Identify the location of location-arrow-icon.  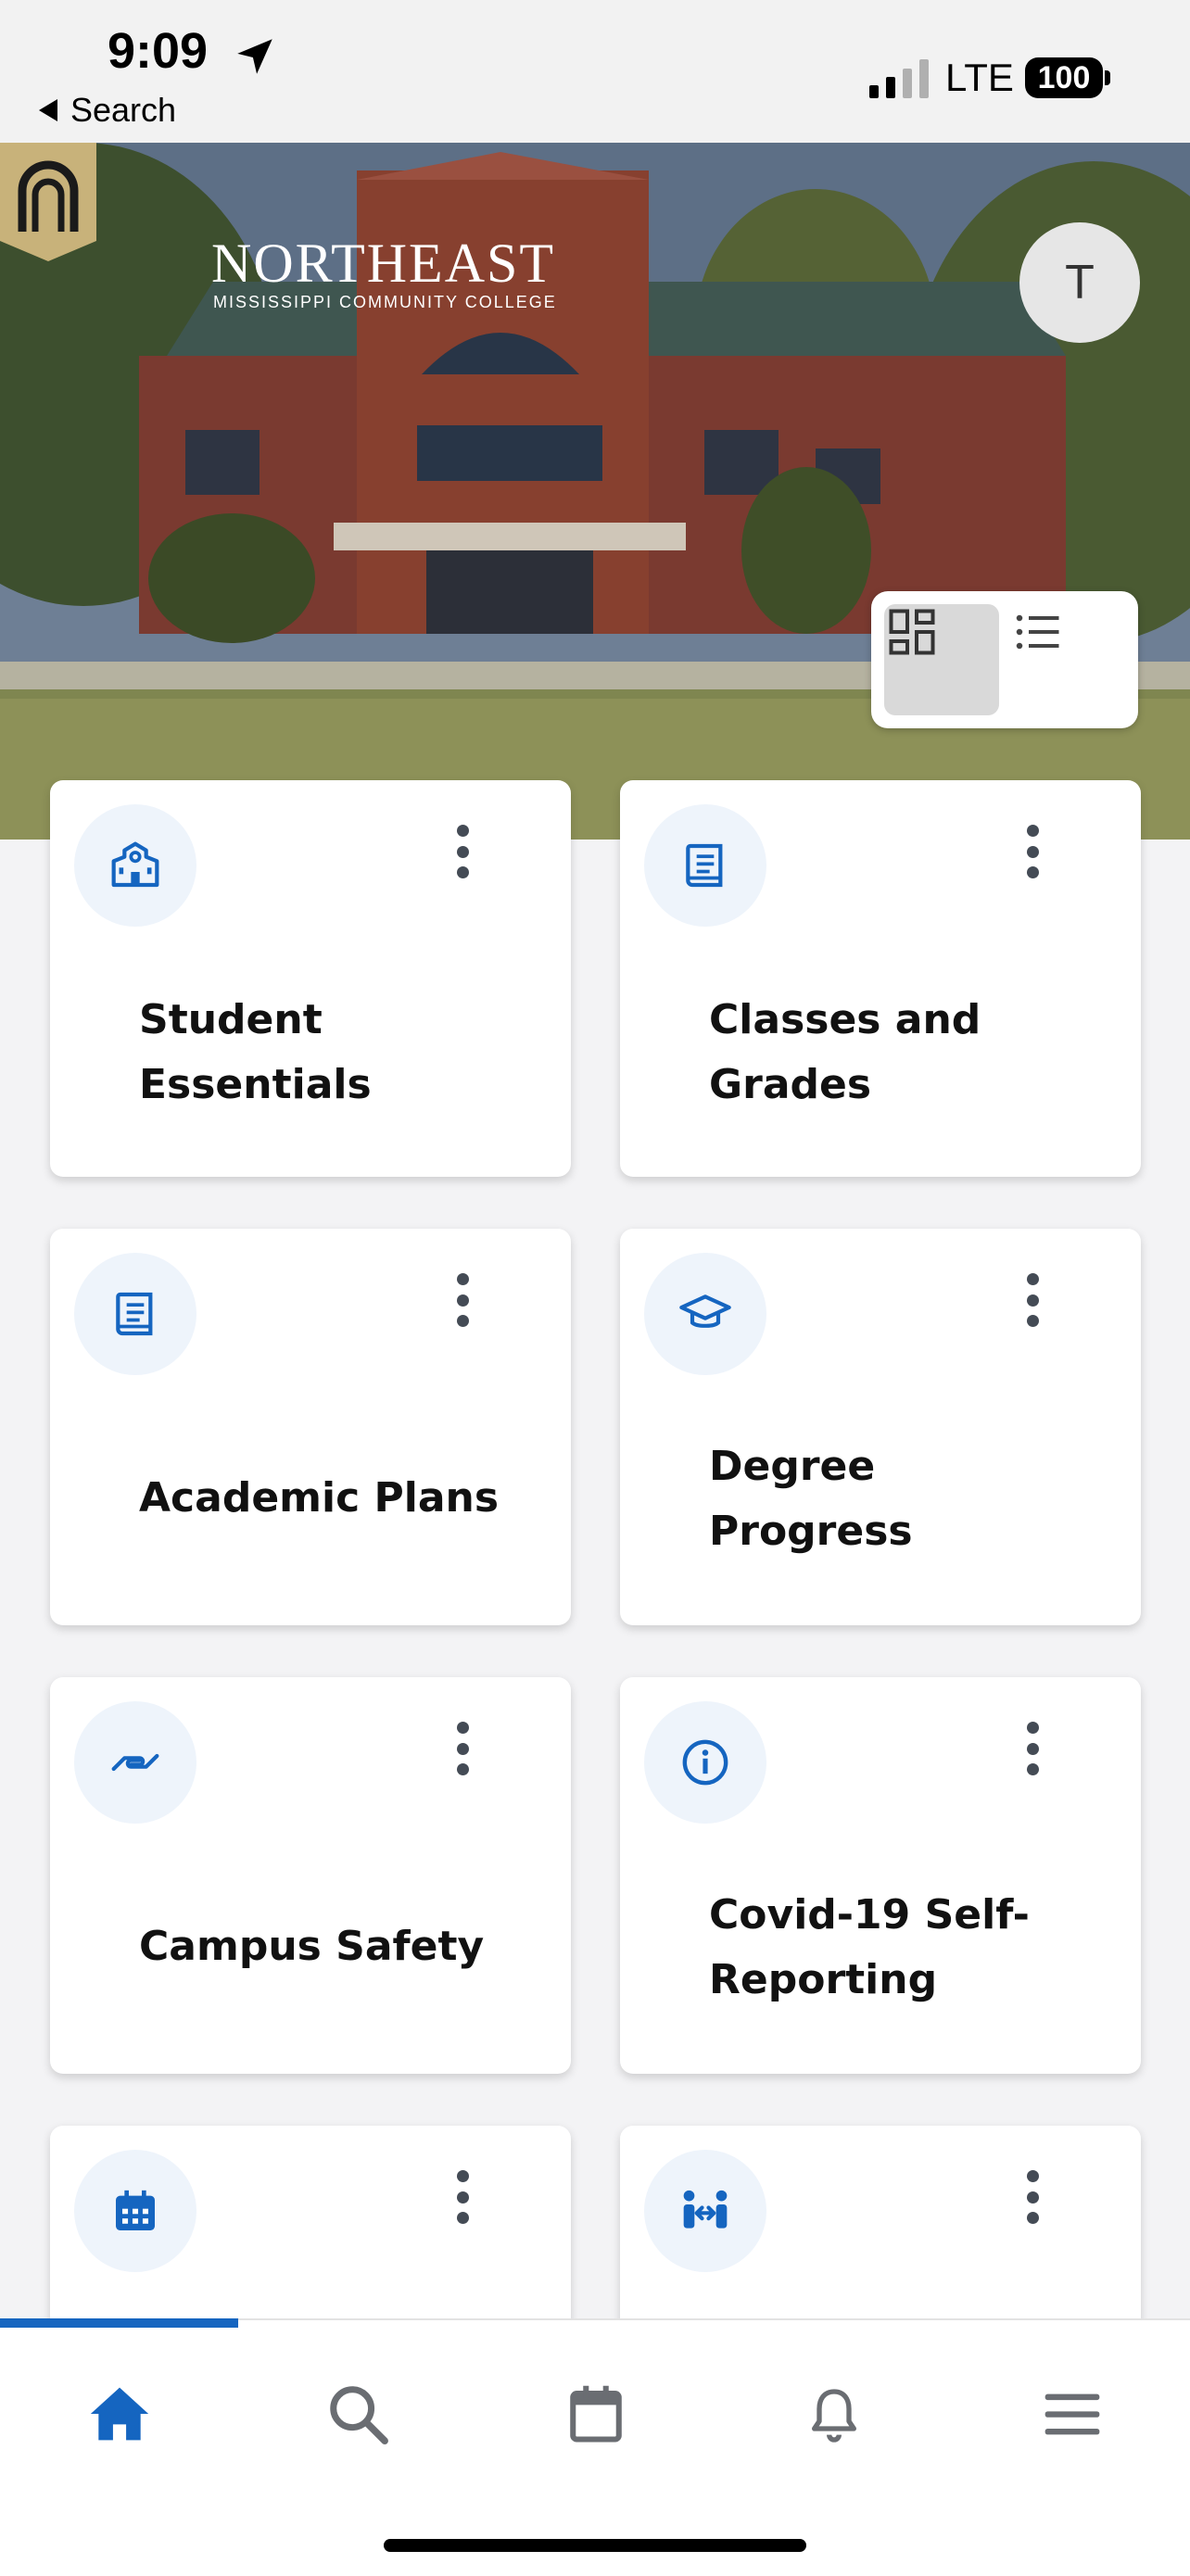
(254, 57).